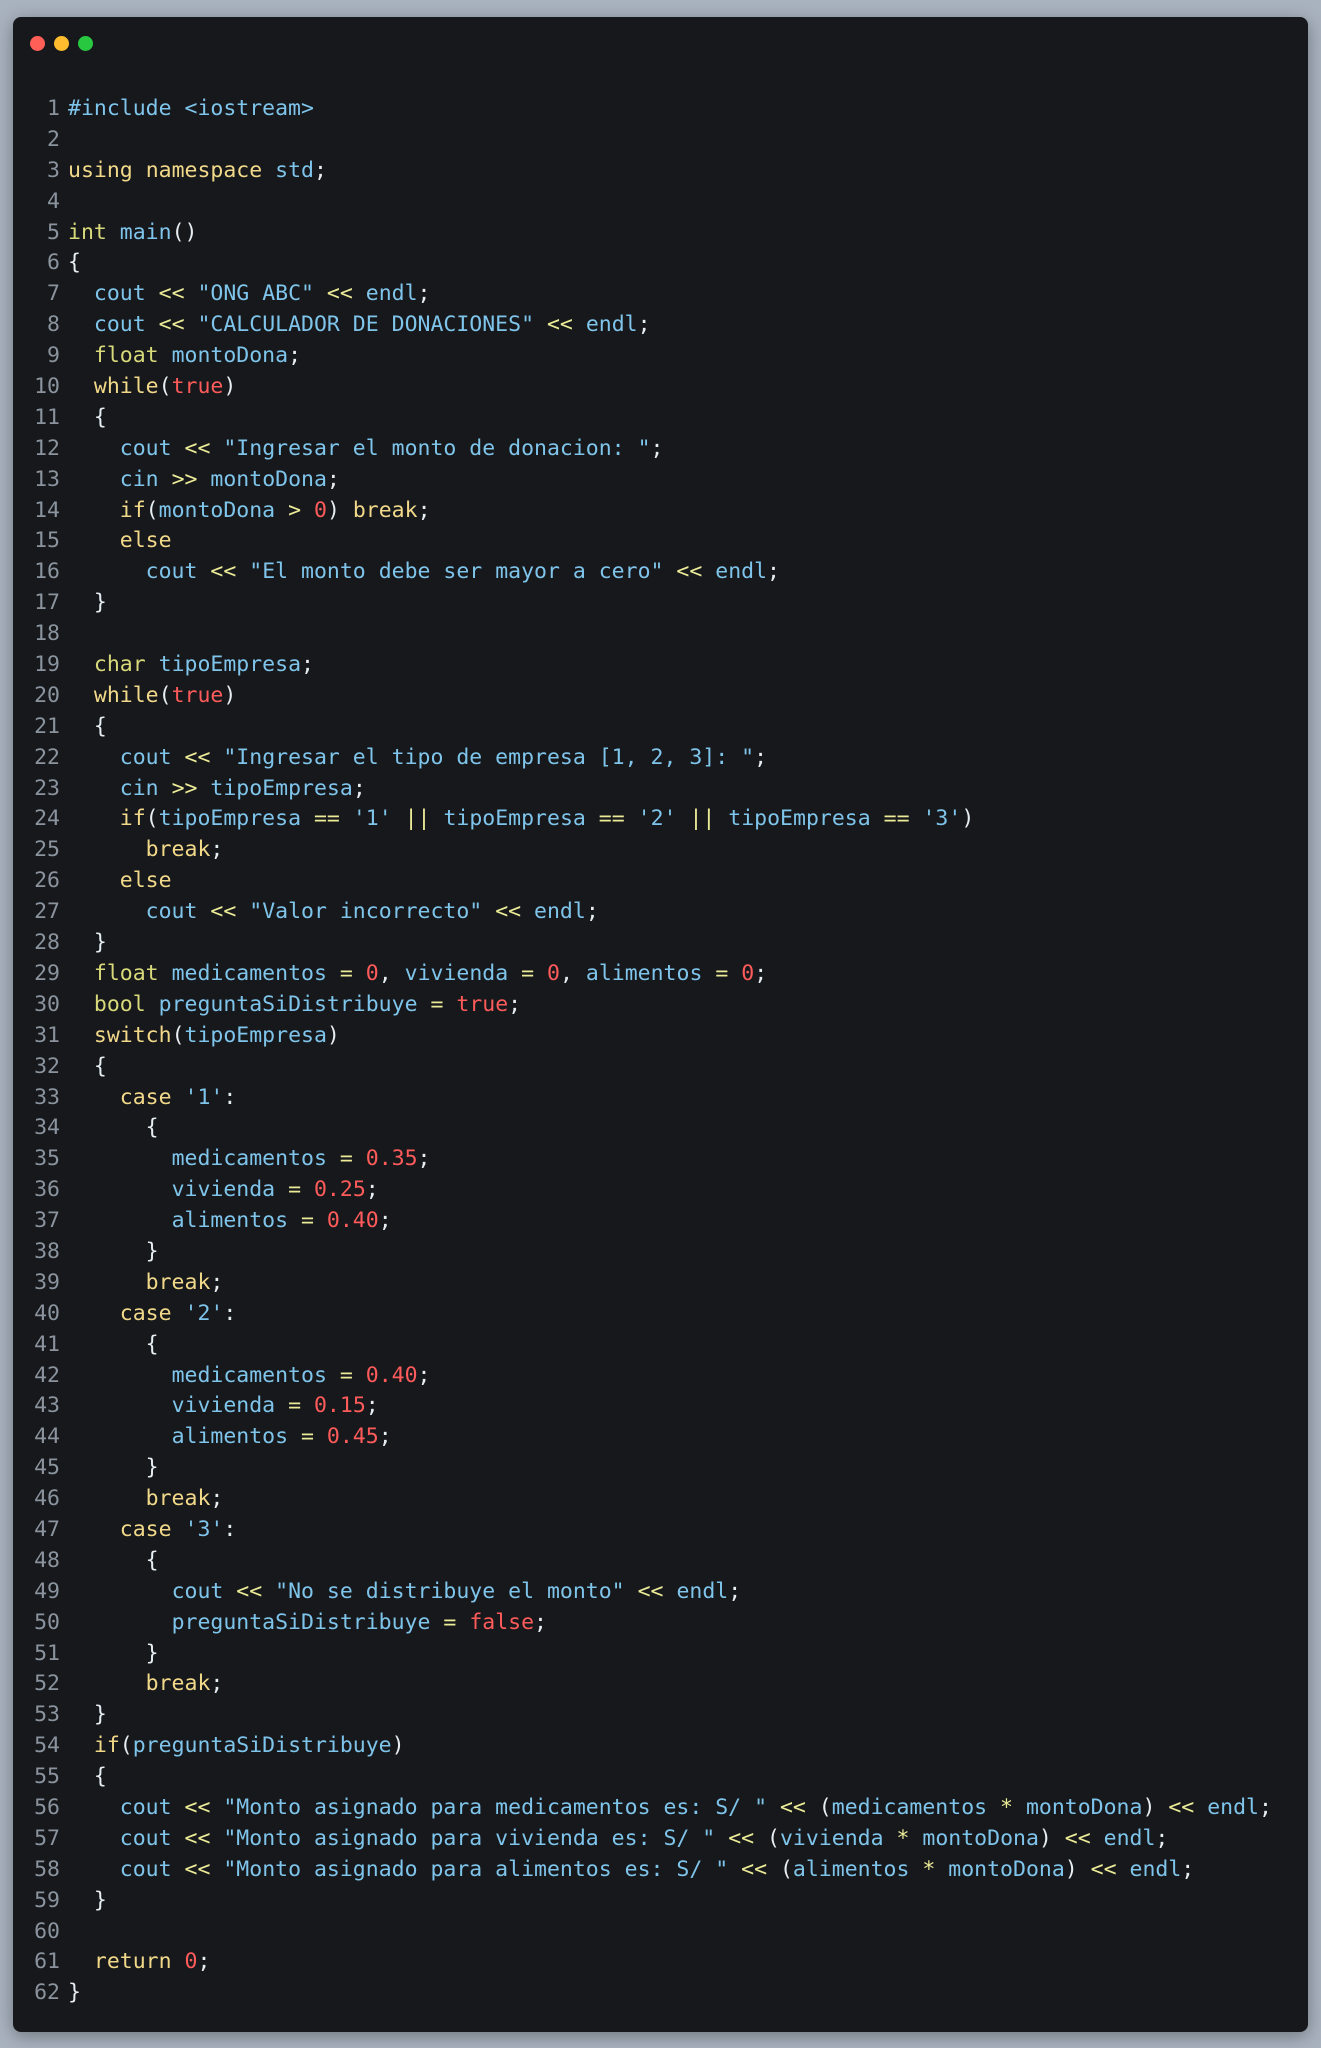 Image resolution: width=1321 pixels, height=2048 pixels. What do you see at coordinates (47, 1622) in the screenshot?
I see `line-number: 50` at bounding box center [47, 1622].